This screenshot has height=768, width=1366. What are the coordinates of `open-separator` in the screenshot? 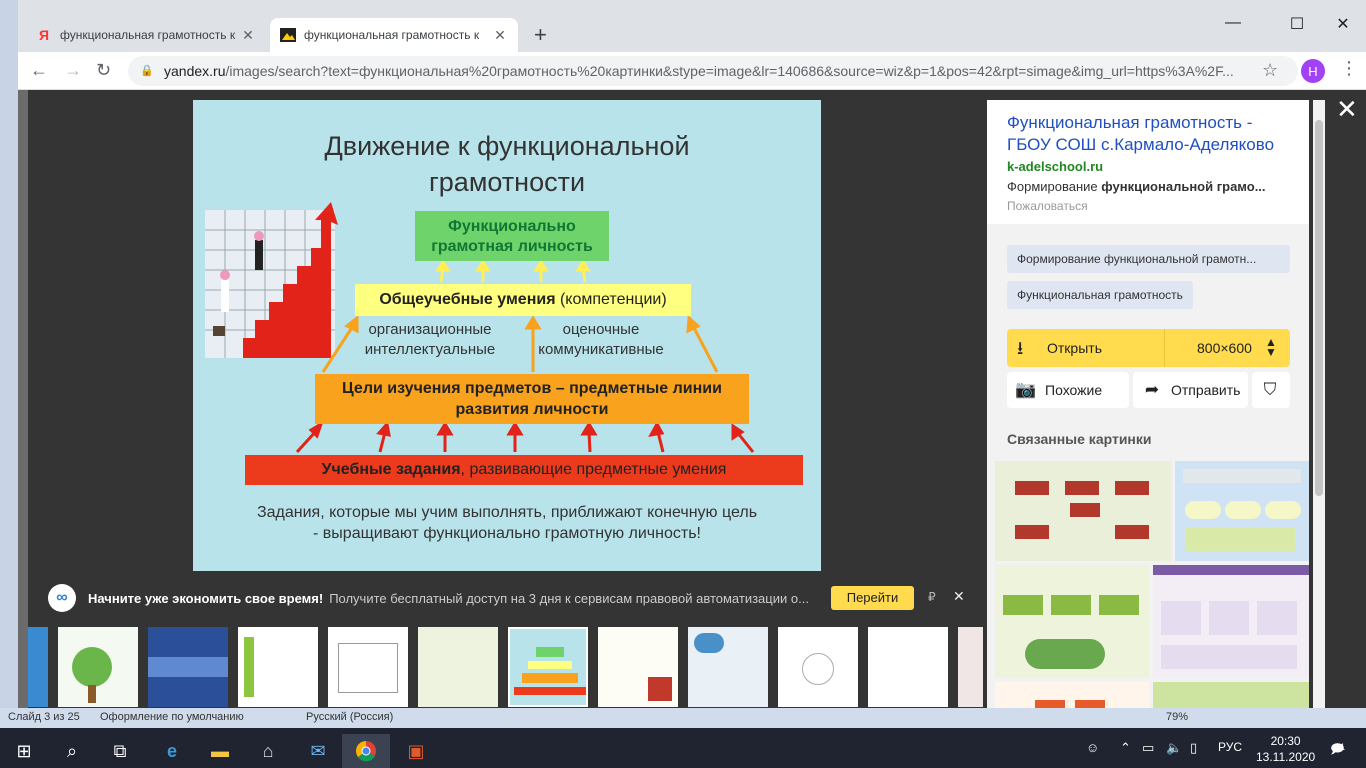 It's located at (1164, 348).